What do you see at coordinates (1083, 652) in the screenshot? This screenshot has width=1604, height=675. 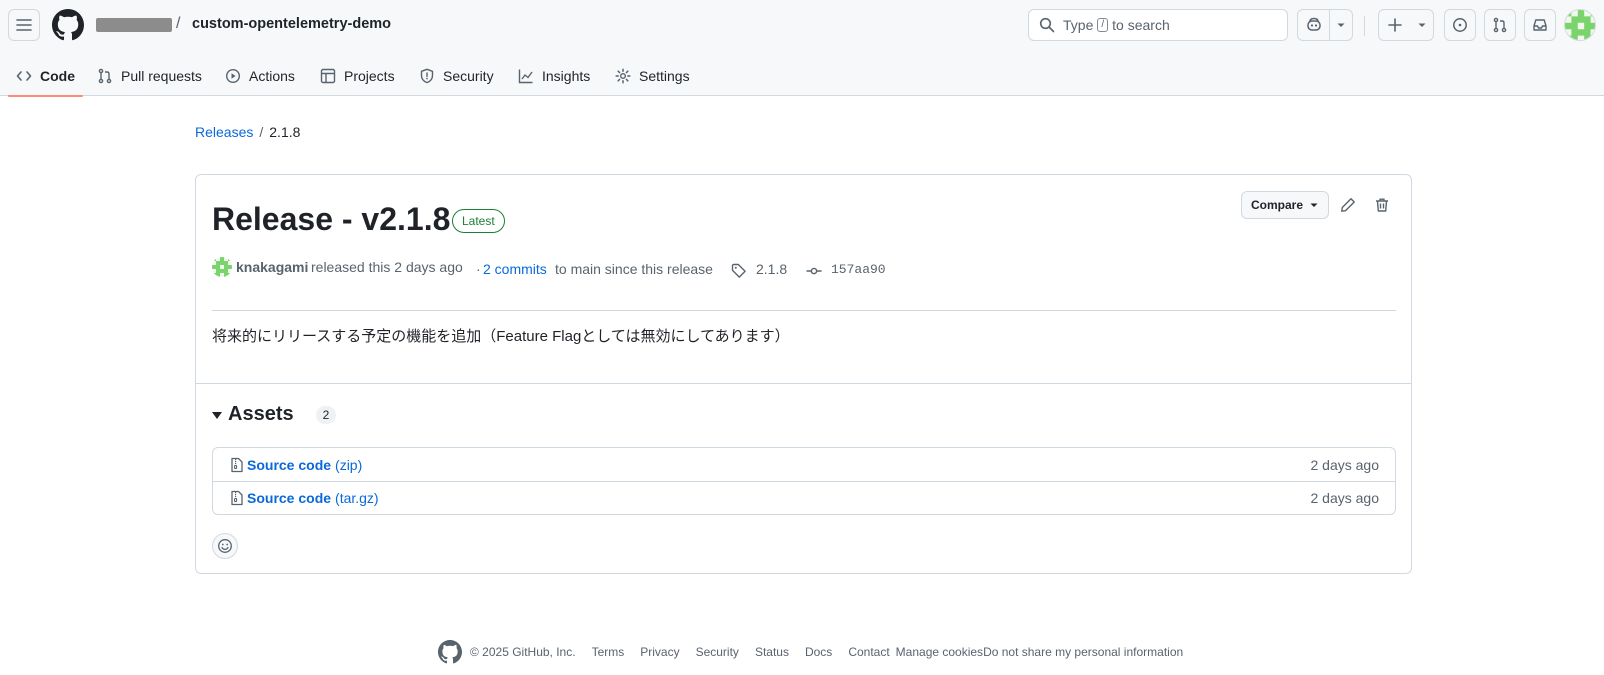 I see `footer-link-do-not-share: Do not share my personal information` at bounding box center [1083, 652].